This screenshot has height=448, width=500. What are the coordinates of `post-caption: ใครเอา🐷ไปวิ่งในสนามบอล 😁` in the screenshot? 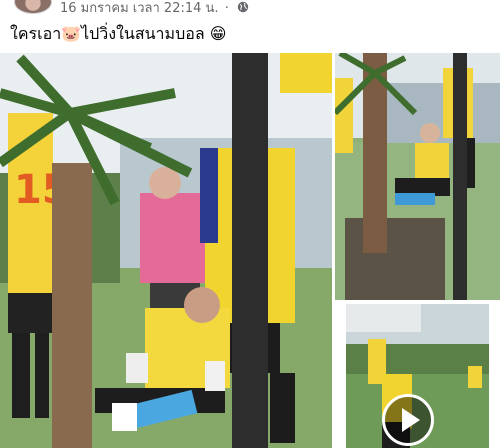 It's located at (118, 33).